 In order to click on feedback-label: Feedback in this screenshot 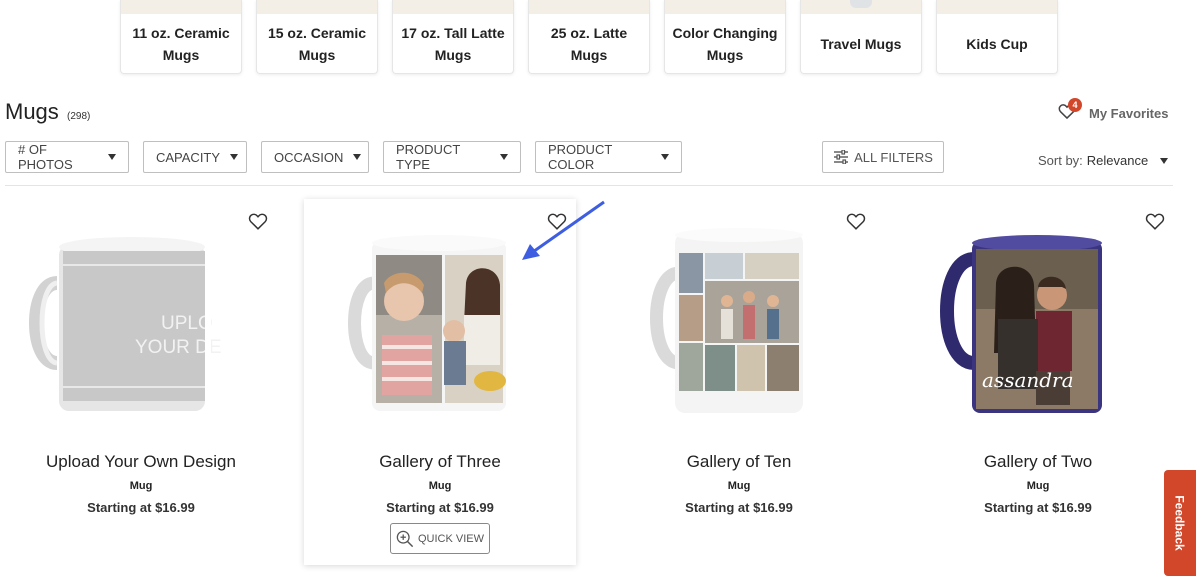, I will do `click(1180, 523)`.